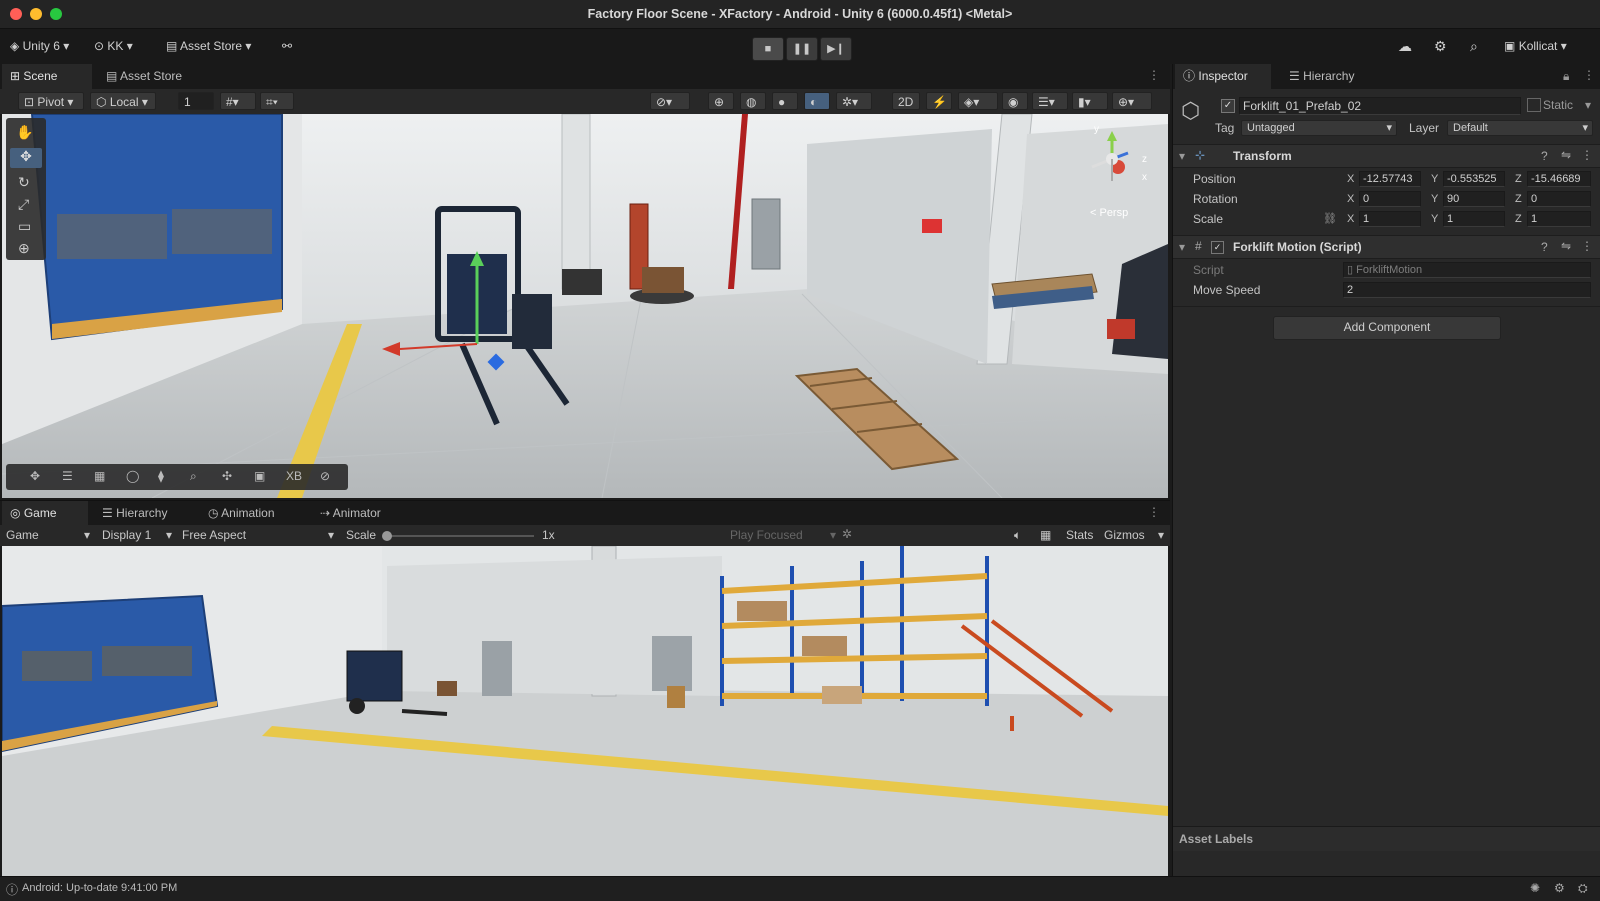 The image size is (1600, 901). I want to click on scale-z-field: 1, so click(1559, 219).